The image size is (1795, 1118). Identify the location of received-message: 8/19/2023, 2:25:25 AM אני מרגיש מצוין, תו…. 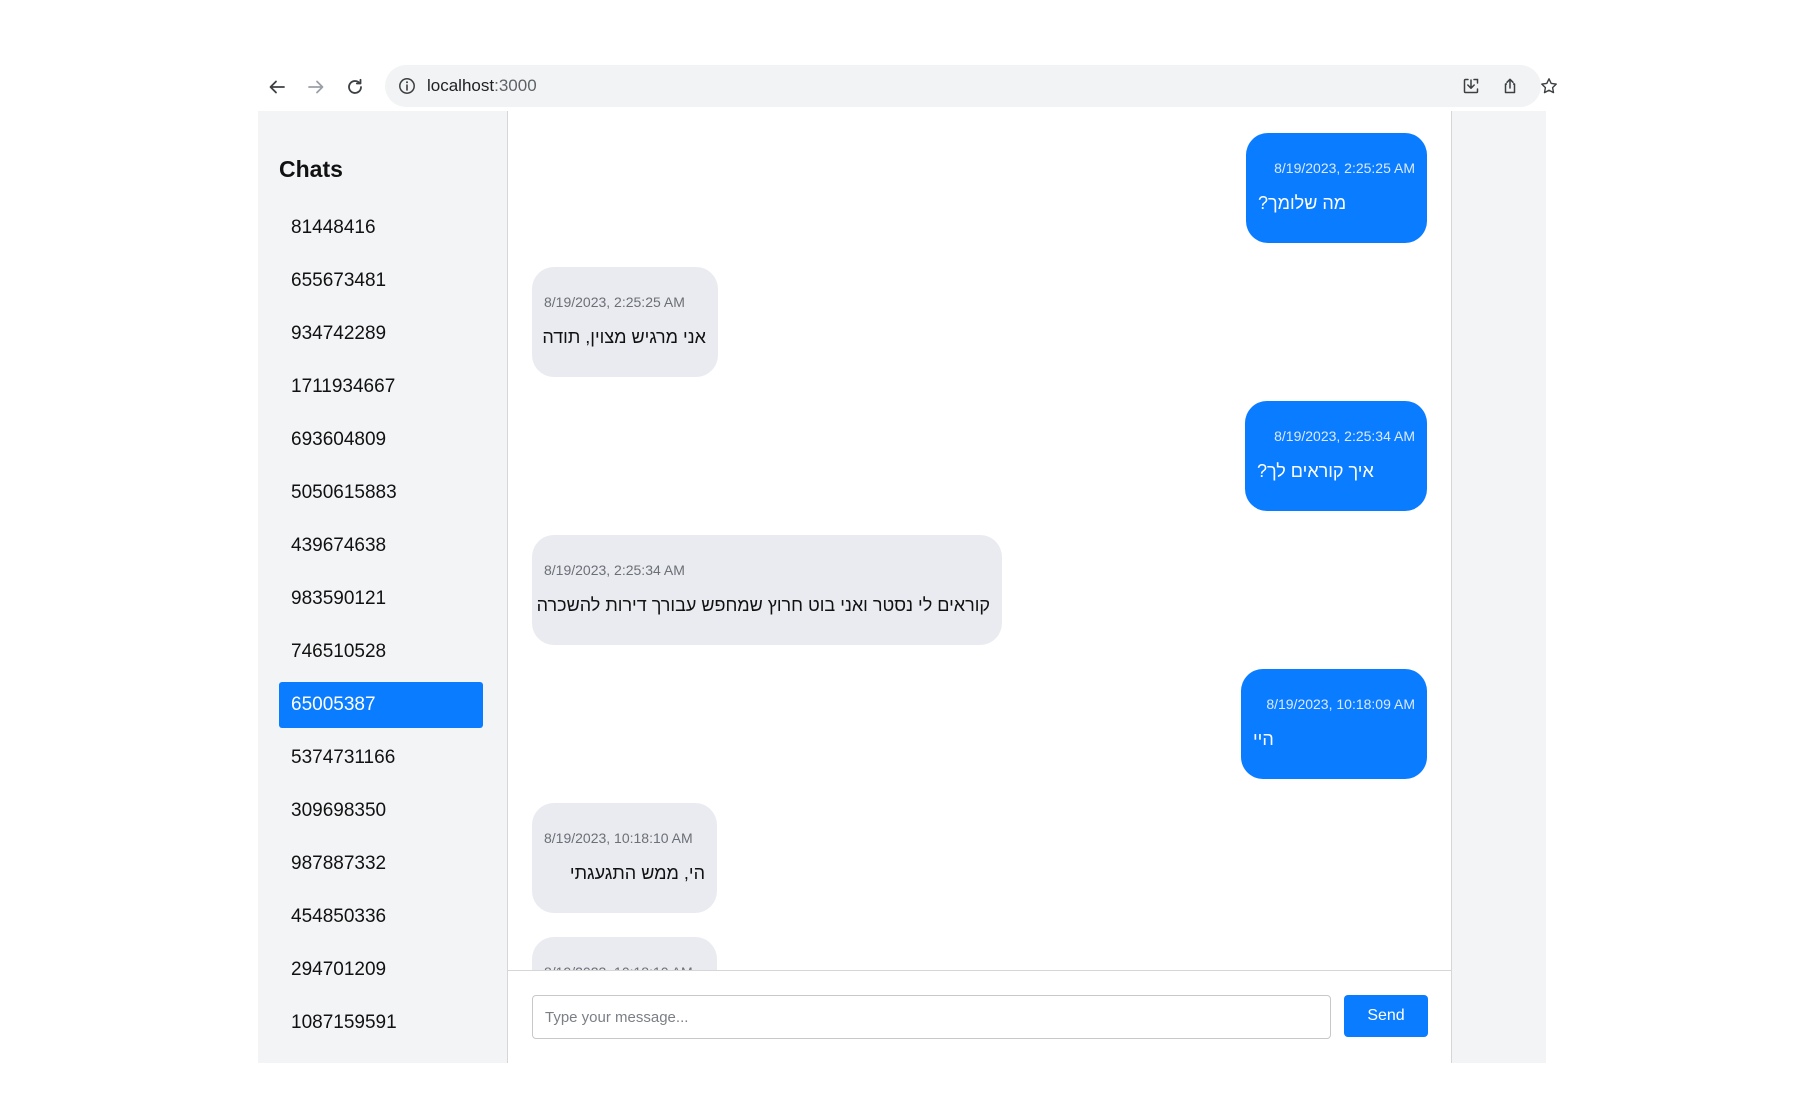
(625, 322).